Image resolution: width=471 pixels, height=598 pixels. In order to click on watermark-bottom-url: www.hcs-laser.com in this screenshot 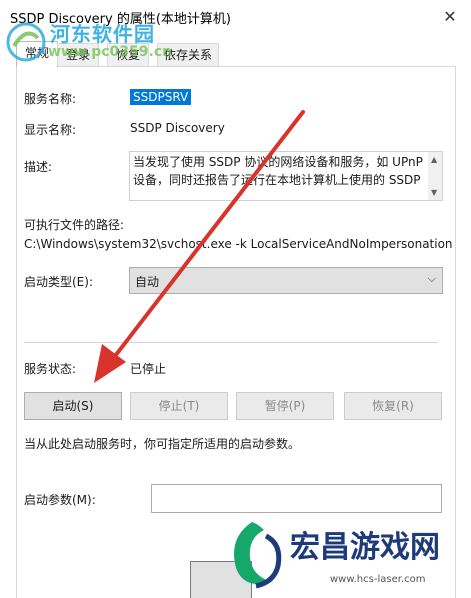, I will do `click(378, 579)`.